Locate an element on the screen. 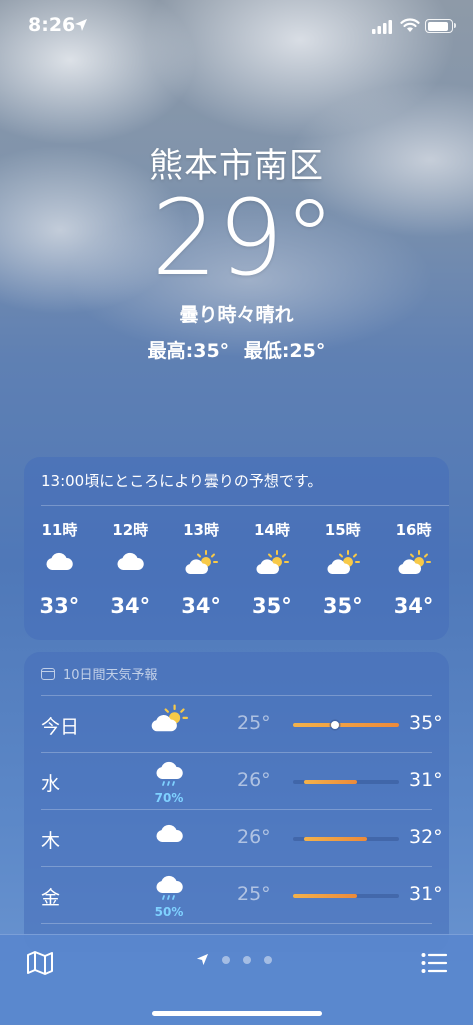 Image resolution: width=473 pixels, height=1025 pixels. day-label: 木 is located at coordinates (51, 841).